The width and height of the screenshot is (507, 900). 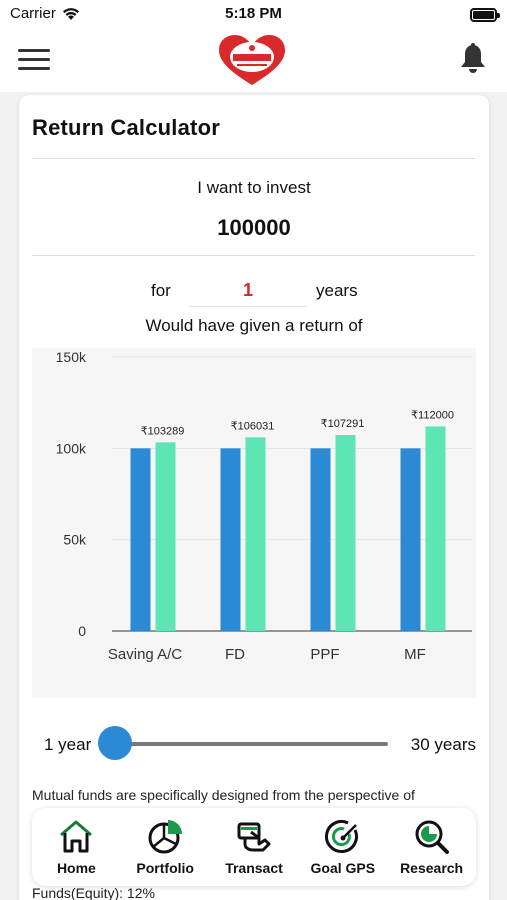 What do you see at coordinates (254, 868) in the screenshot?
I see `tab-label: Transact` at bounding box center [254, 868].